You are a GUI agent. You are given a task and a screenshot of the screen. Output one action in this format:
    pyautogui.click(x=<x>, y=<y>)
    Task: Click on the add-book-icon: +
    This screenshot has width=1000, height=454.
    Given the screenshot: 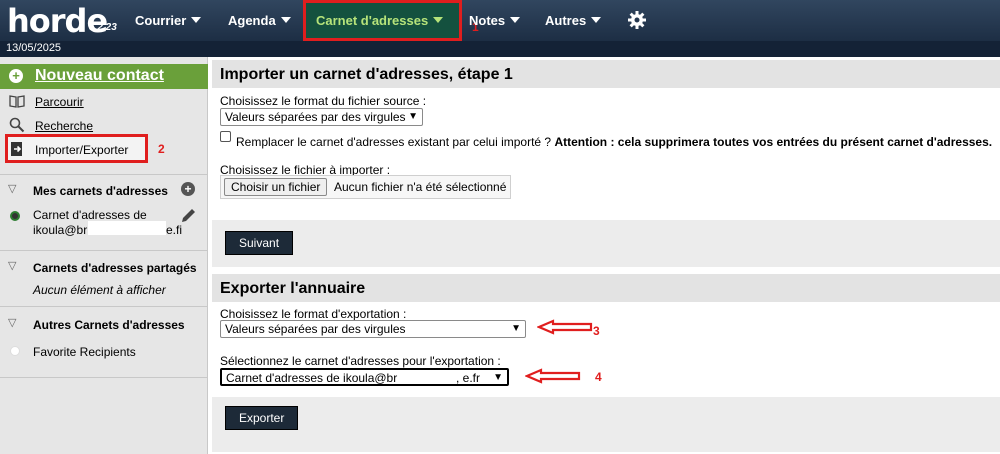 What is the action you would take?
    pyautogui.click(x=188, y=189)
    